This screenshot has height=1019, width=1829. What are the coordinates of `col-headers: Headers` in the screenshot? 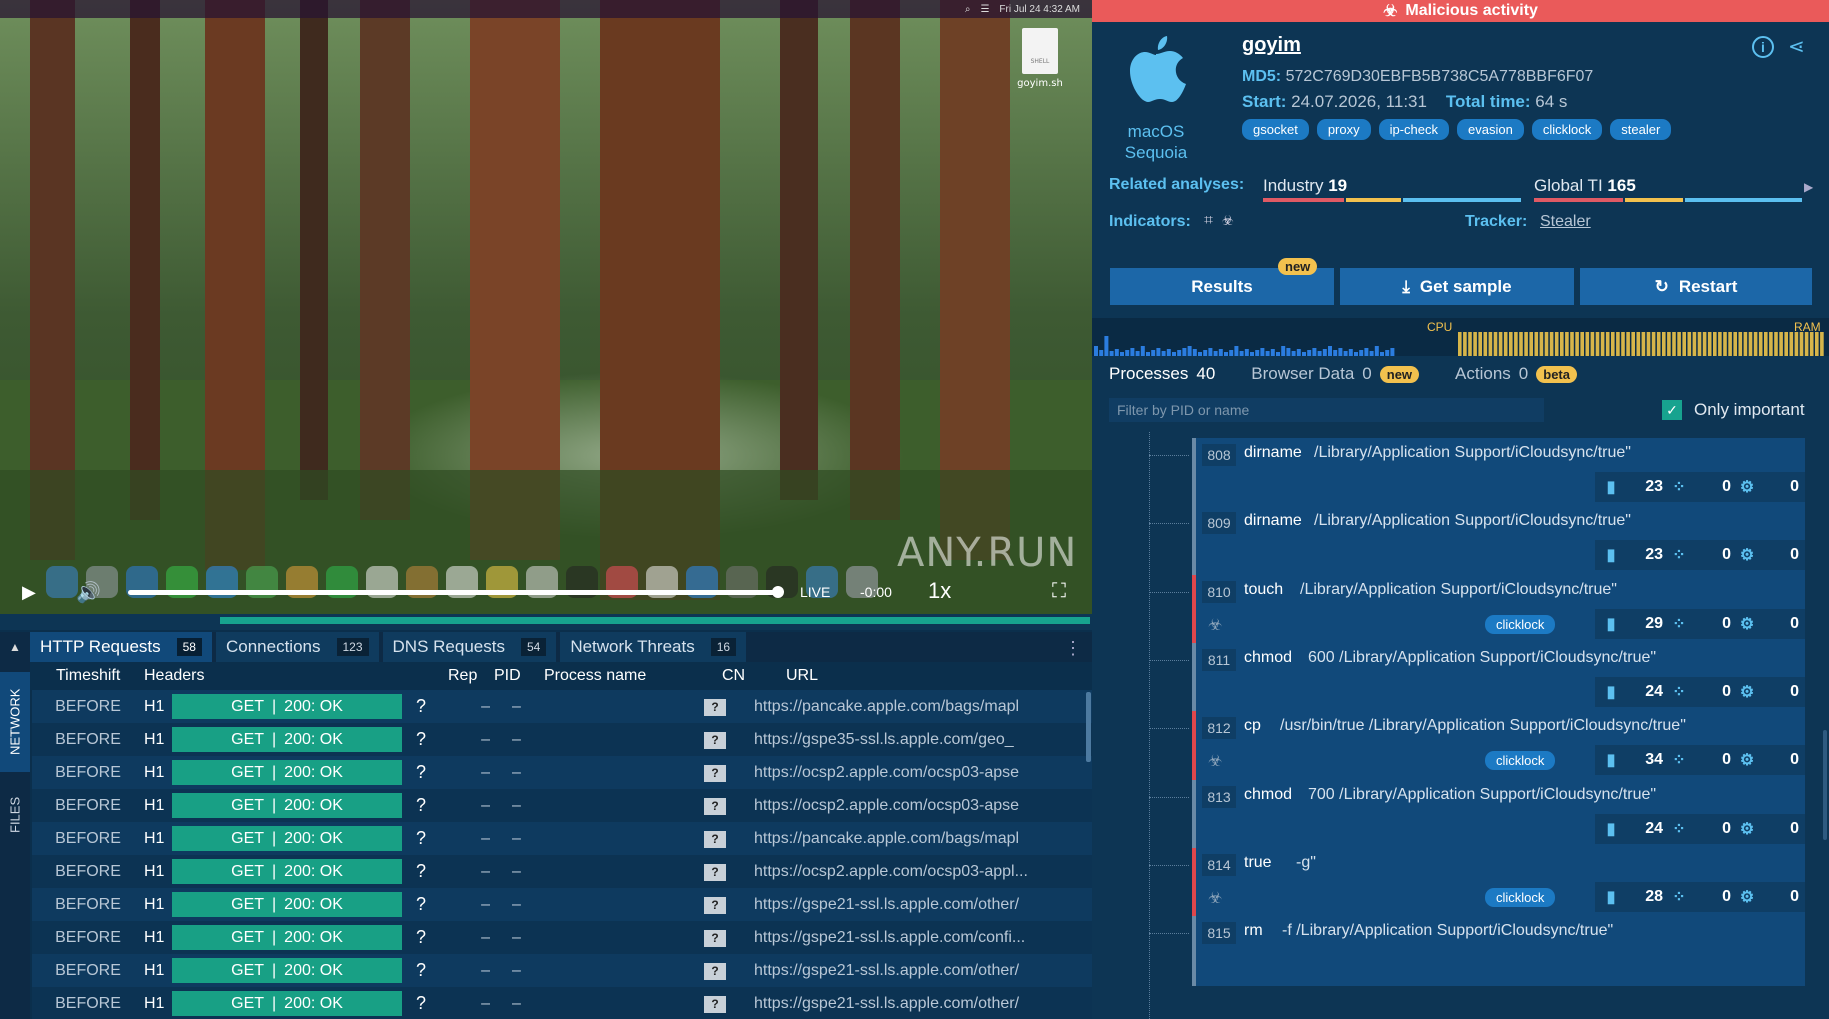 It's located at (281, 676).